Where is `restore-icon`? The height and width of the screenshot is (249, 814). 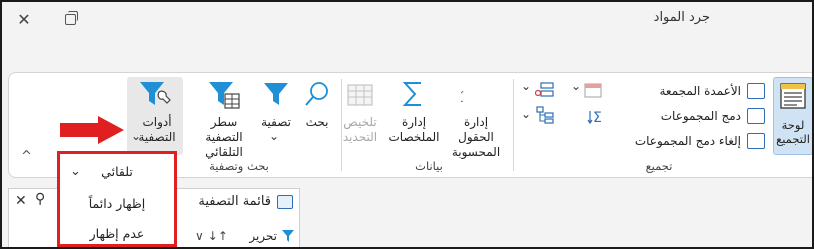 restore-icon is located at coordinates (71, 17).